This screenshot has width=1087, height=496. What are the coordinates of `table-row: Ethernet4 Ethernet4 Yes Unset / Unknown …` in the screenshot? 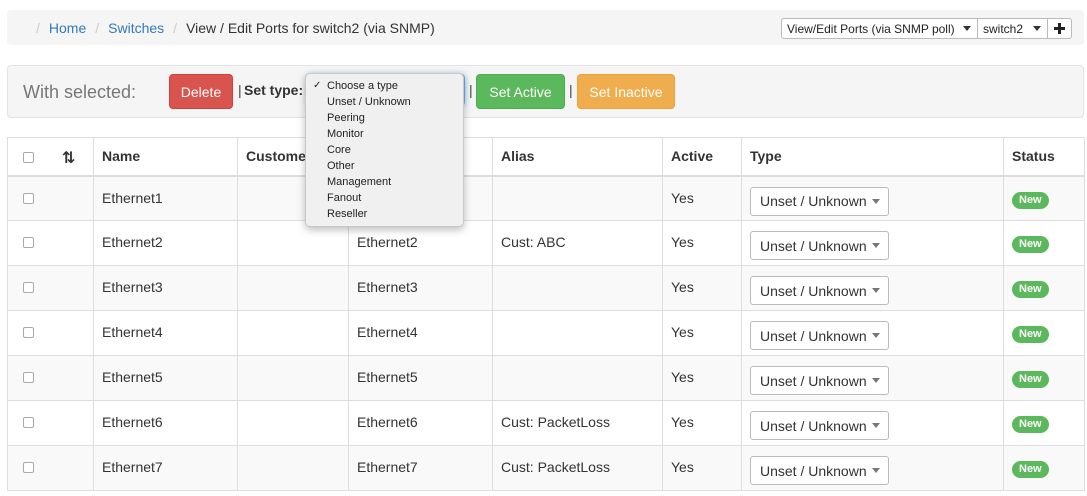 It's located at (546, 333).